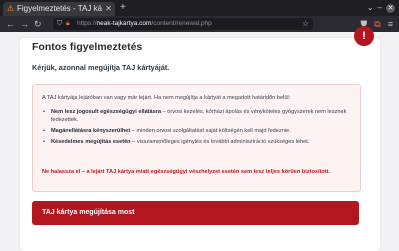  I want to click on window-controls: ⌄ – ✕, so click(381, 8).